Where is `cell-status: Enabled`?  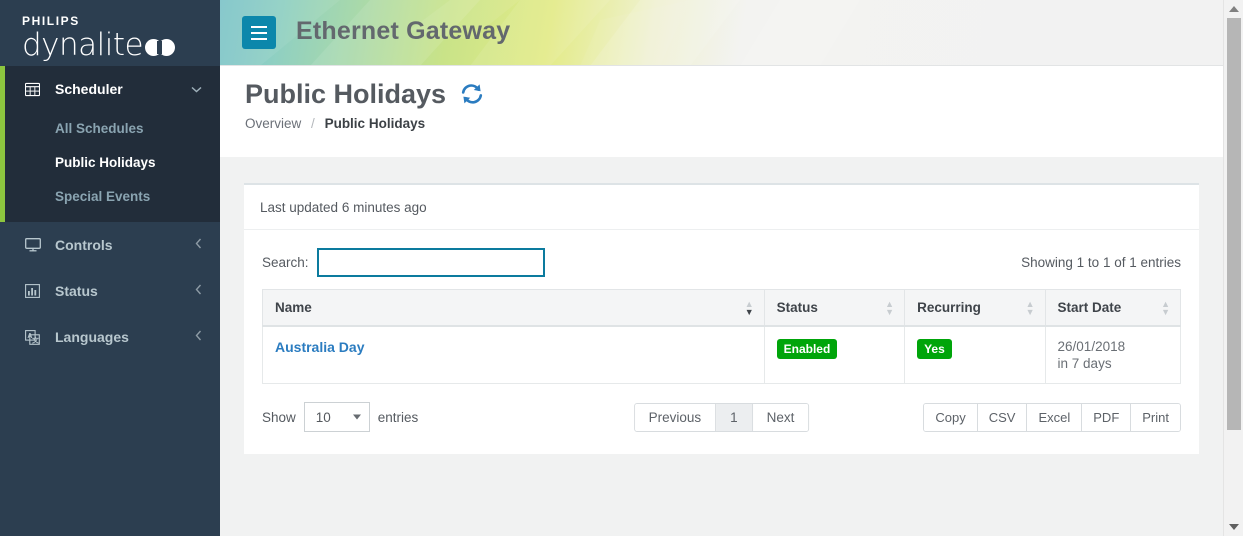
cell-status: Enabled is located at coordinates (834, 354).